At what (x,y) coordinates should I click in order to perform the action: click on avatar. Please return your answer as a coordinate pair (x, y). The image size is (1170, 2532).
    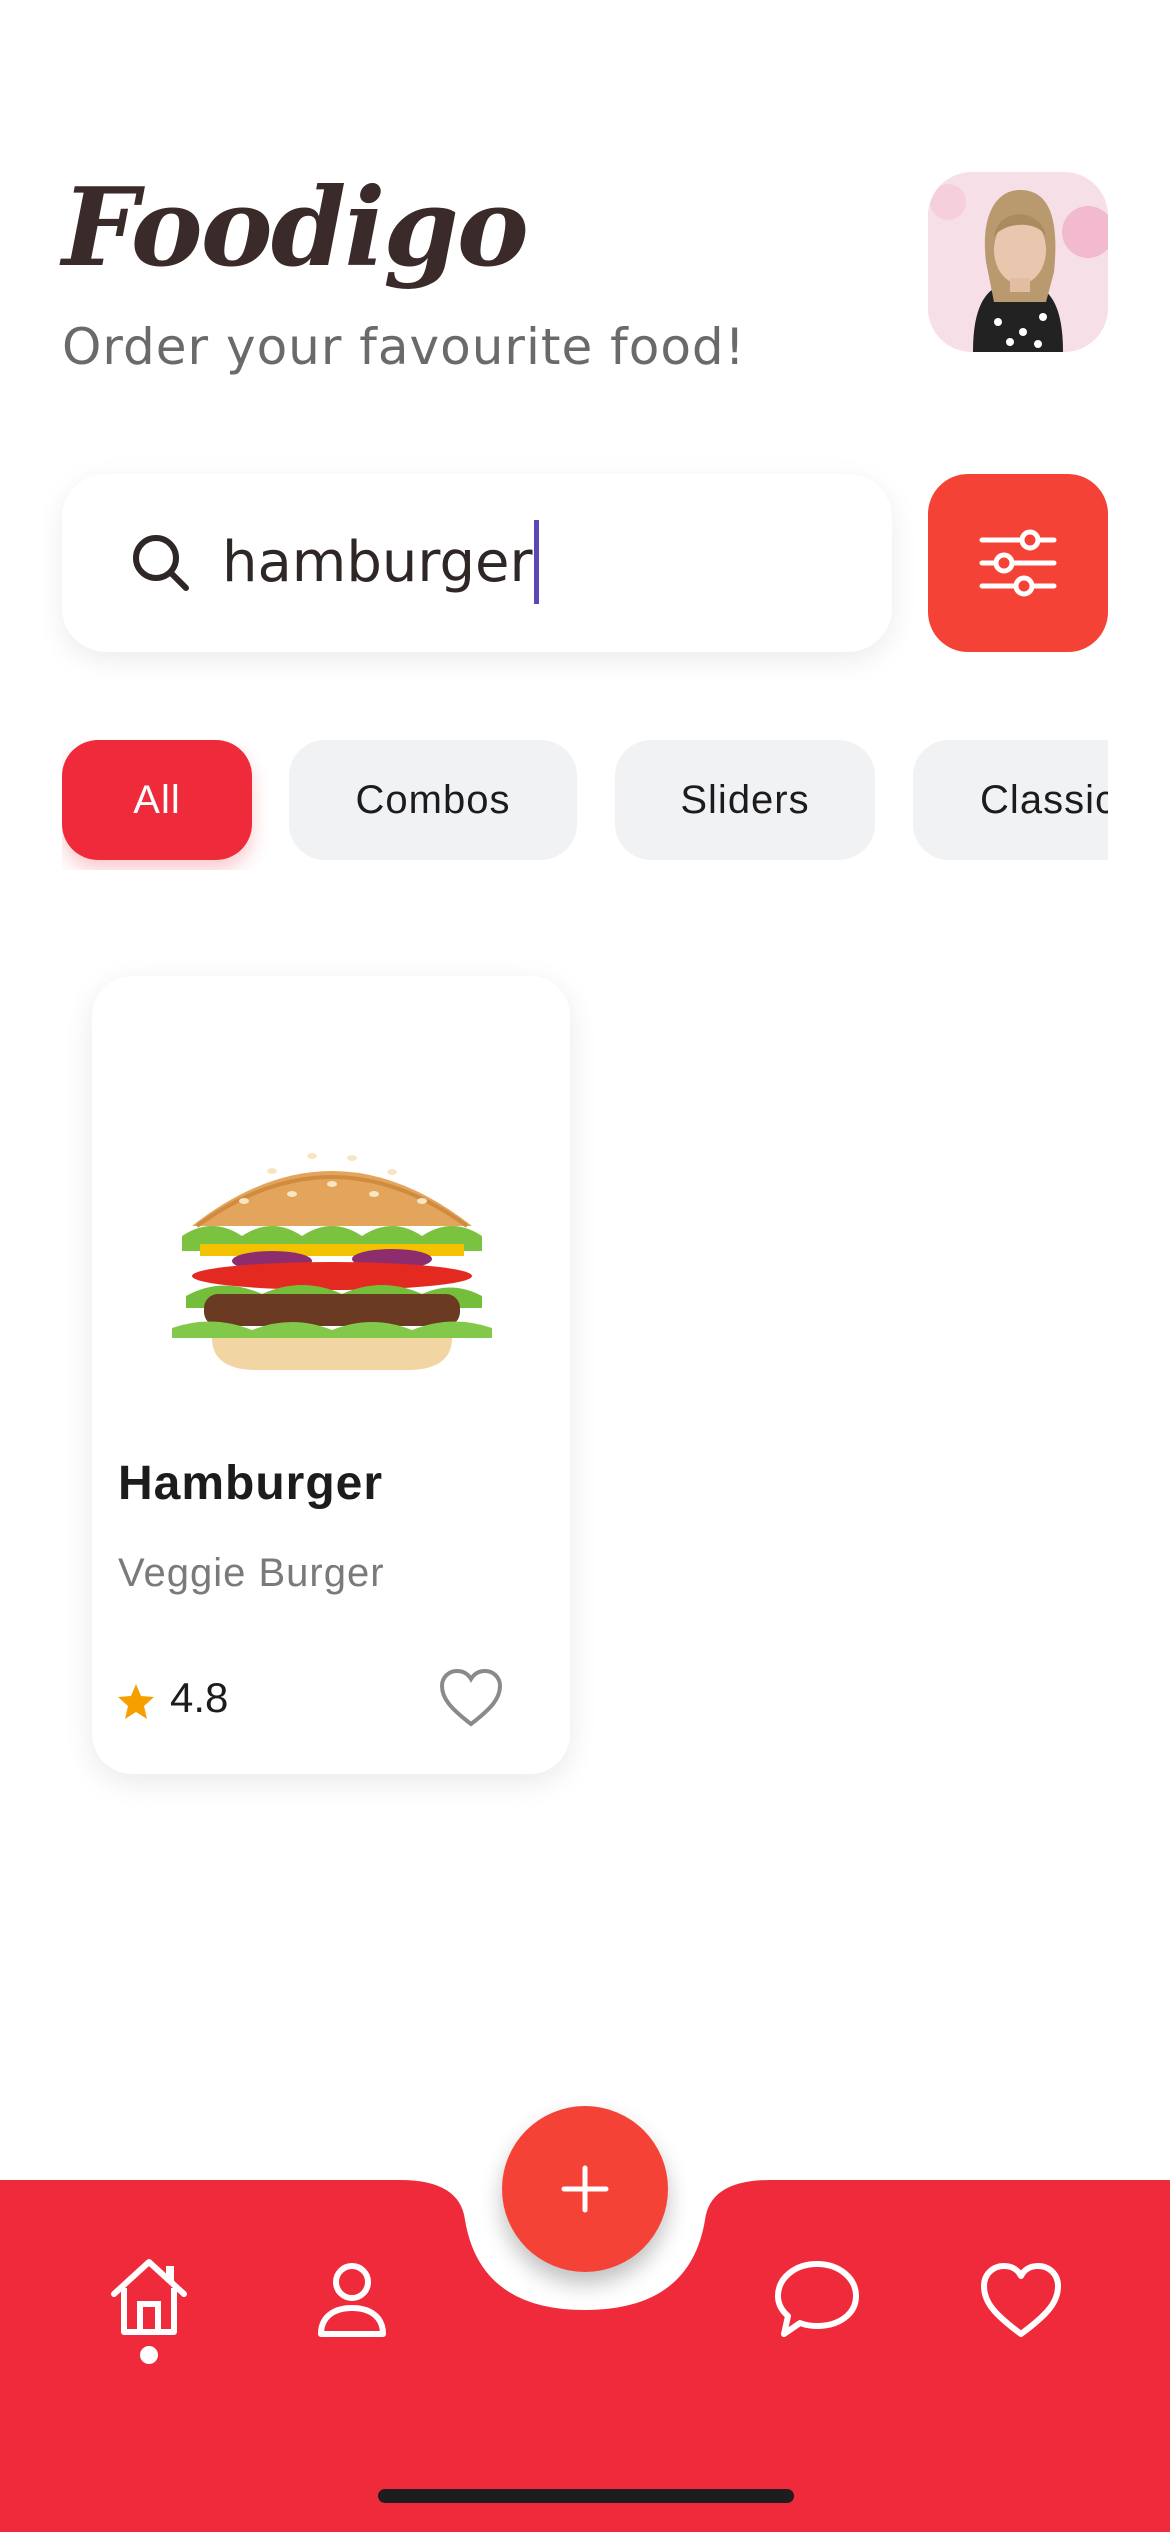
    Looking at the image, I should click on (1018, 262).